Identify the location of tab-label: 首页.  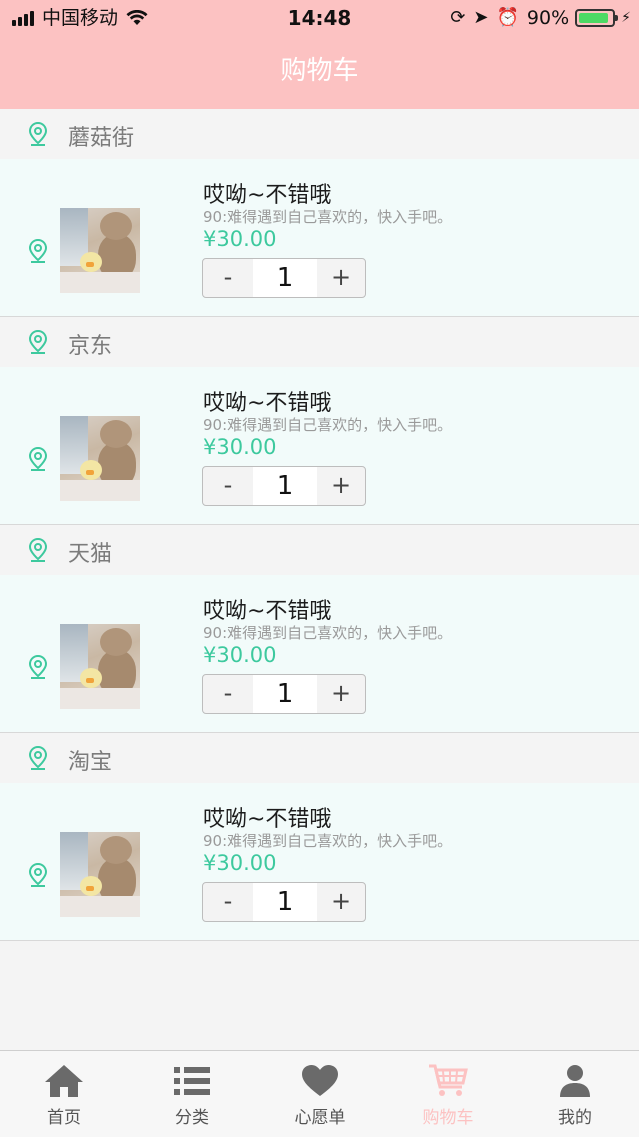
(64, 1118).